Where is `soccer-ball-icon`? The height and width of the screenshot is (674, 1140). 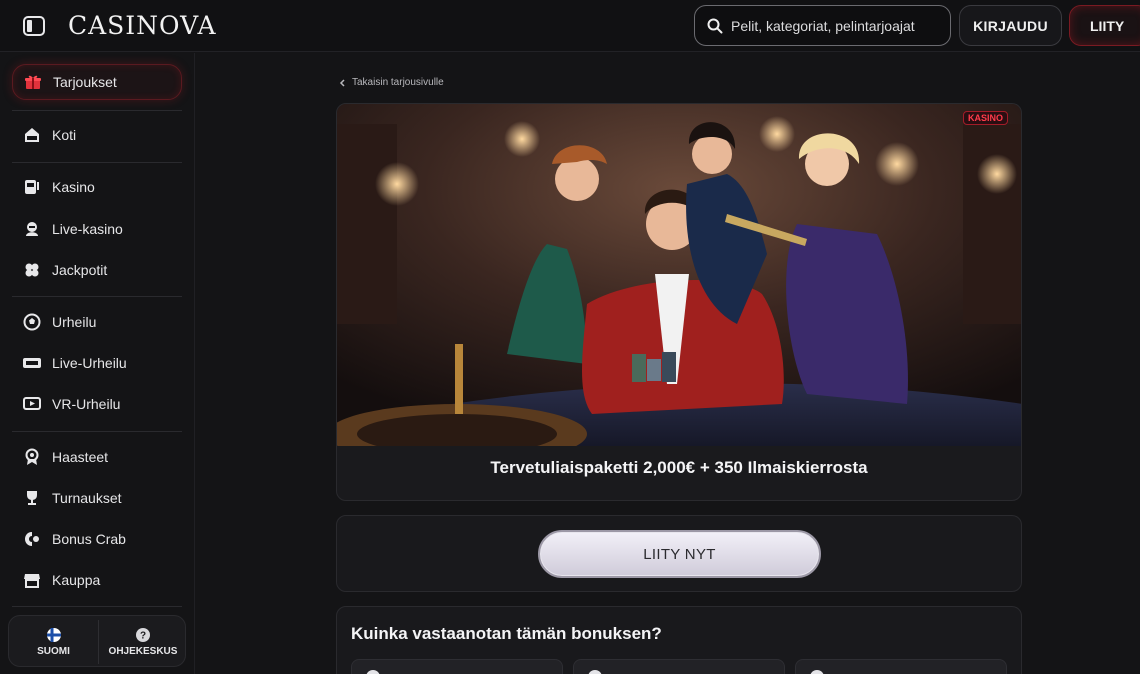
soccer-ball-icon is located at coordinates (32, 322).